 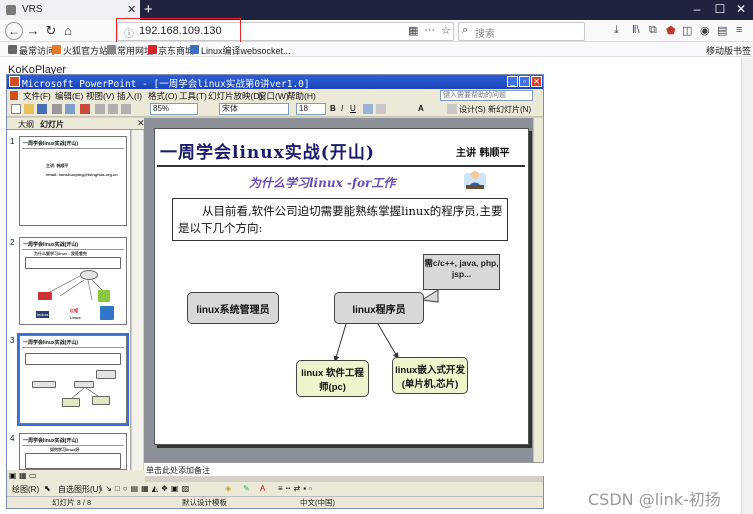 I want to click on align-left-icon, so click(x=368, y=109).